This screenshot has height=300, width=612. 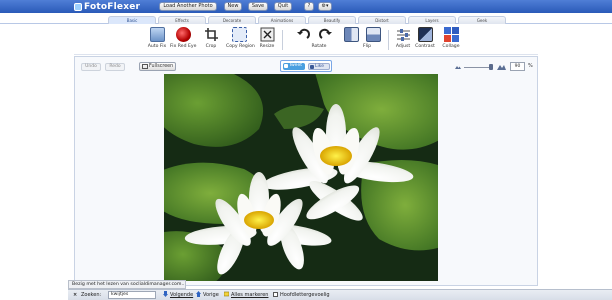 I want to click on tab-effects: Effects, so click(x=182, y=20).